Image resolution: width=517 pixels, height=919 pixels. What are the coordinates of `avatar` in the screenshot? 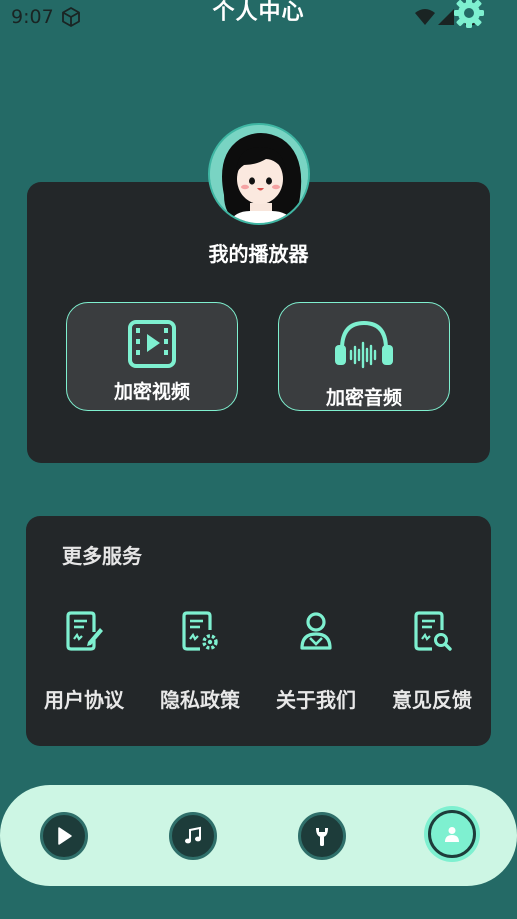 It's located at (259, 174).